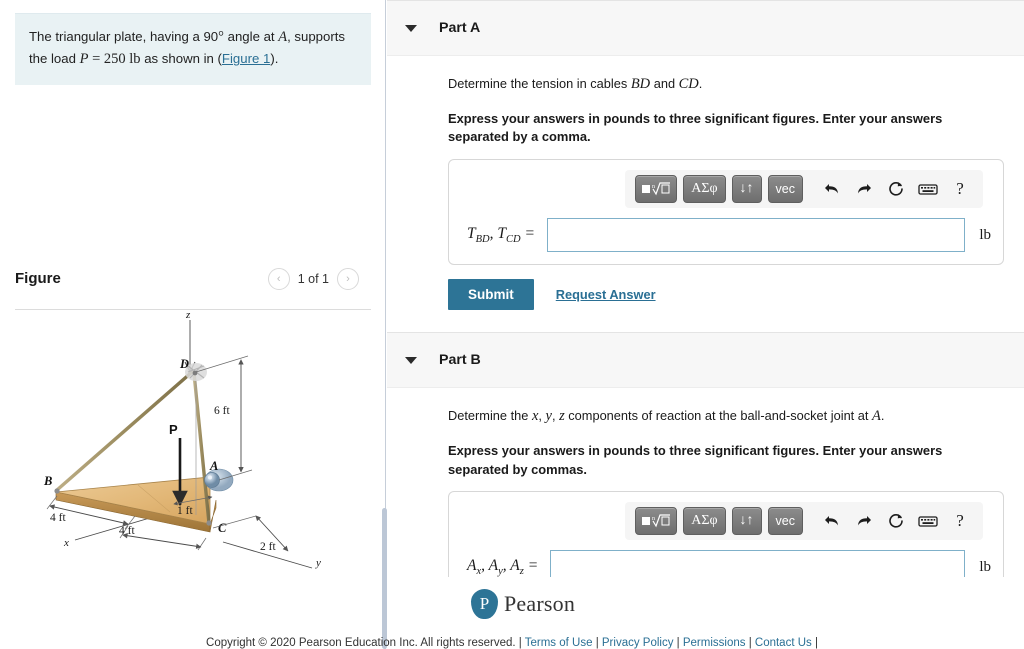 The height and width of the screenshot is (649, 1024). What do you see at coordinates (460, 28) in the screenshot?
I see `part-a-title: Part A` at bounding box center [460, 28].